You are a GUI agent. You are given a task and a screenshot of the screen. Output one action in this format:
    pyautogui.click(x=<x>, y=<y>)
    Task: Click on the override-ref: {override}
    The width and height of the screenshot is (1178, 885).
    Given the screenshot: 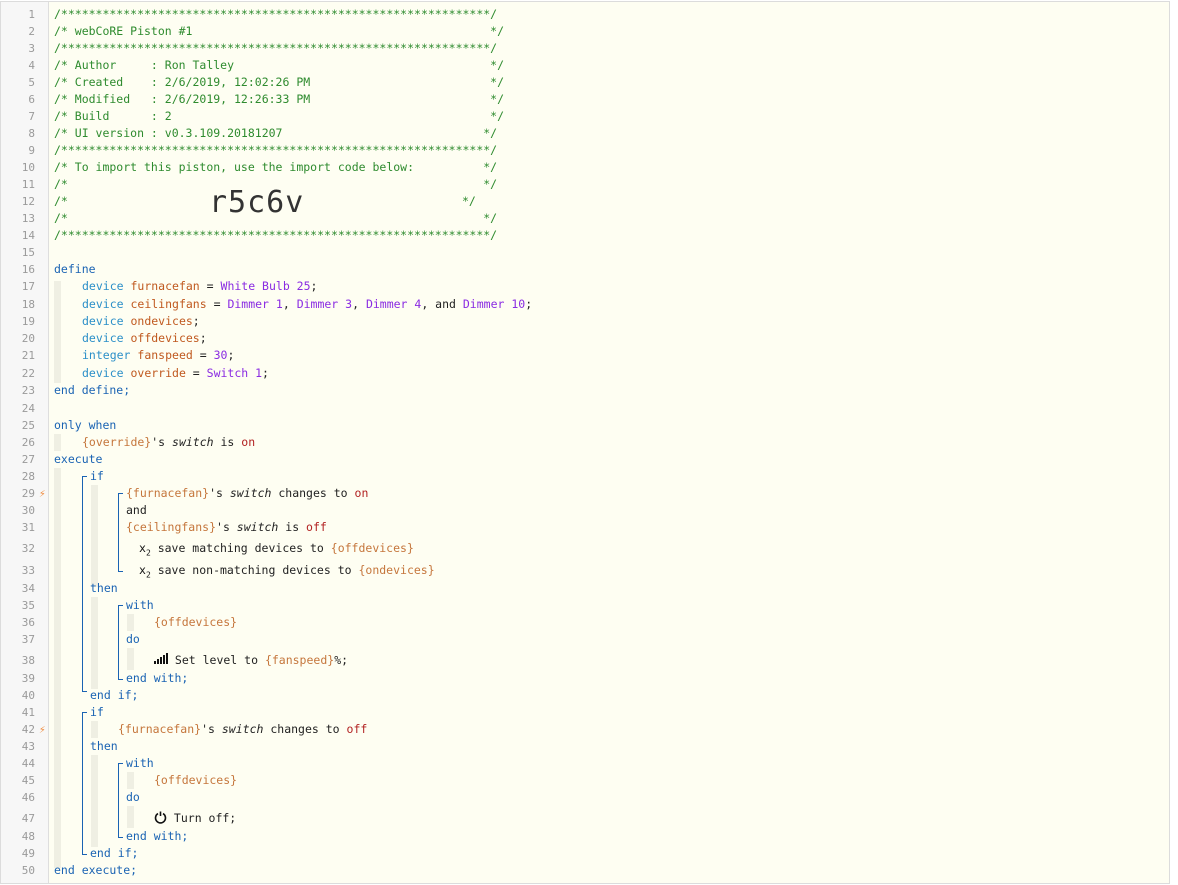 What is the action you would take?
    pyautogui.click(x=117, y=442)
    